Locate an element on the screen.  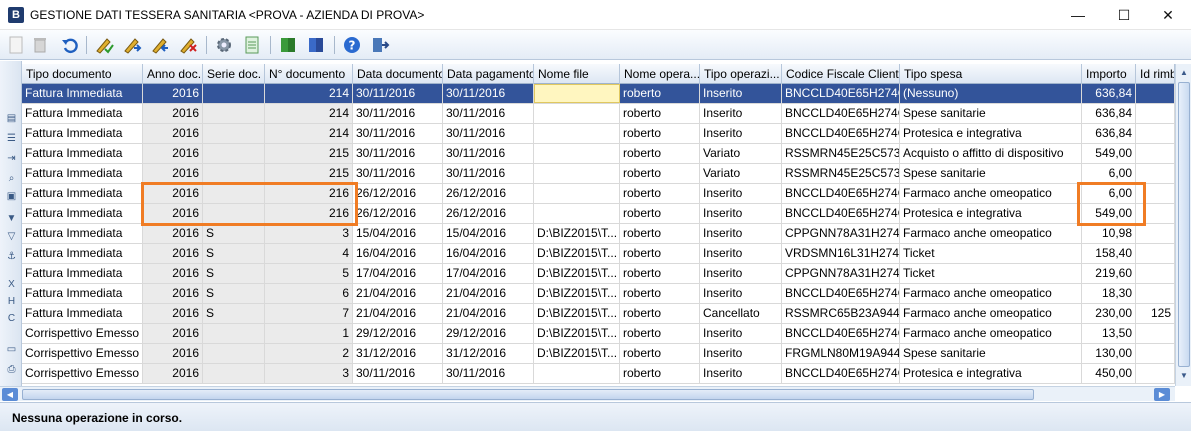
column-header-id-rimborso: Id rimb is located at coordinates (1155, 74).